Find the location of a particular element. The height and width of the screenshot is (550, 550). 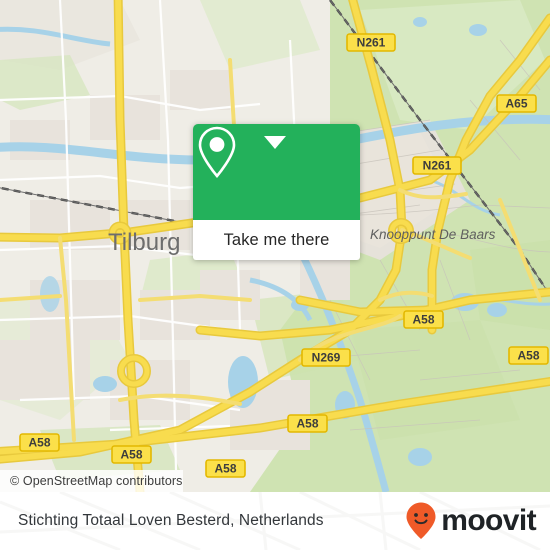

take-me-there-button: Take me there is located at coordinates (276, 240).